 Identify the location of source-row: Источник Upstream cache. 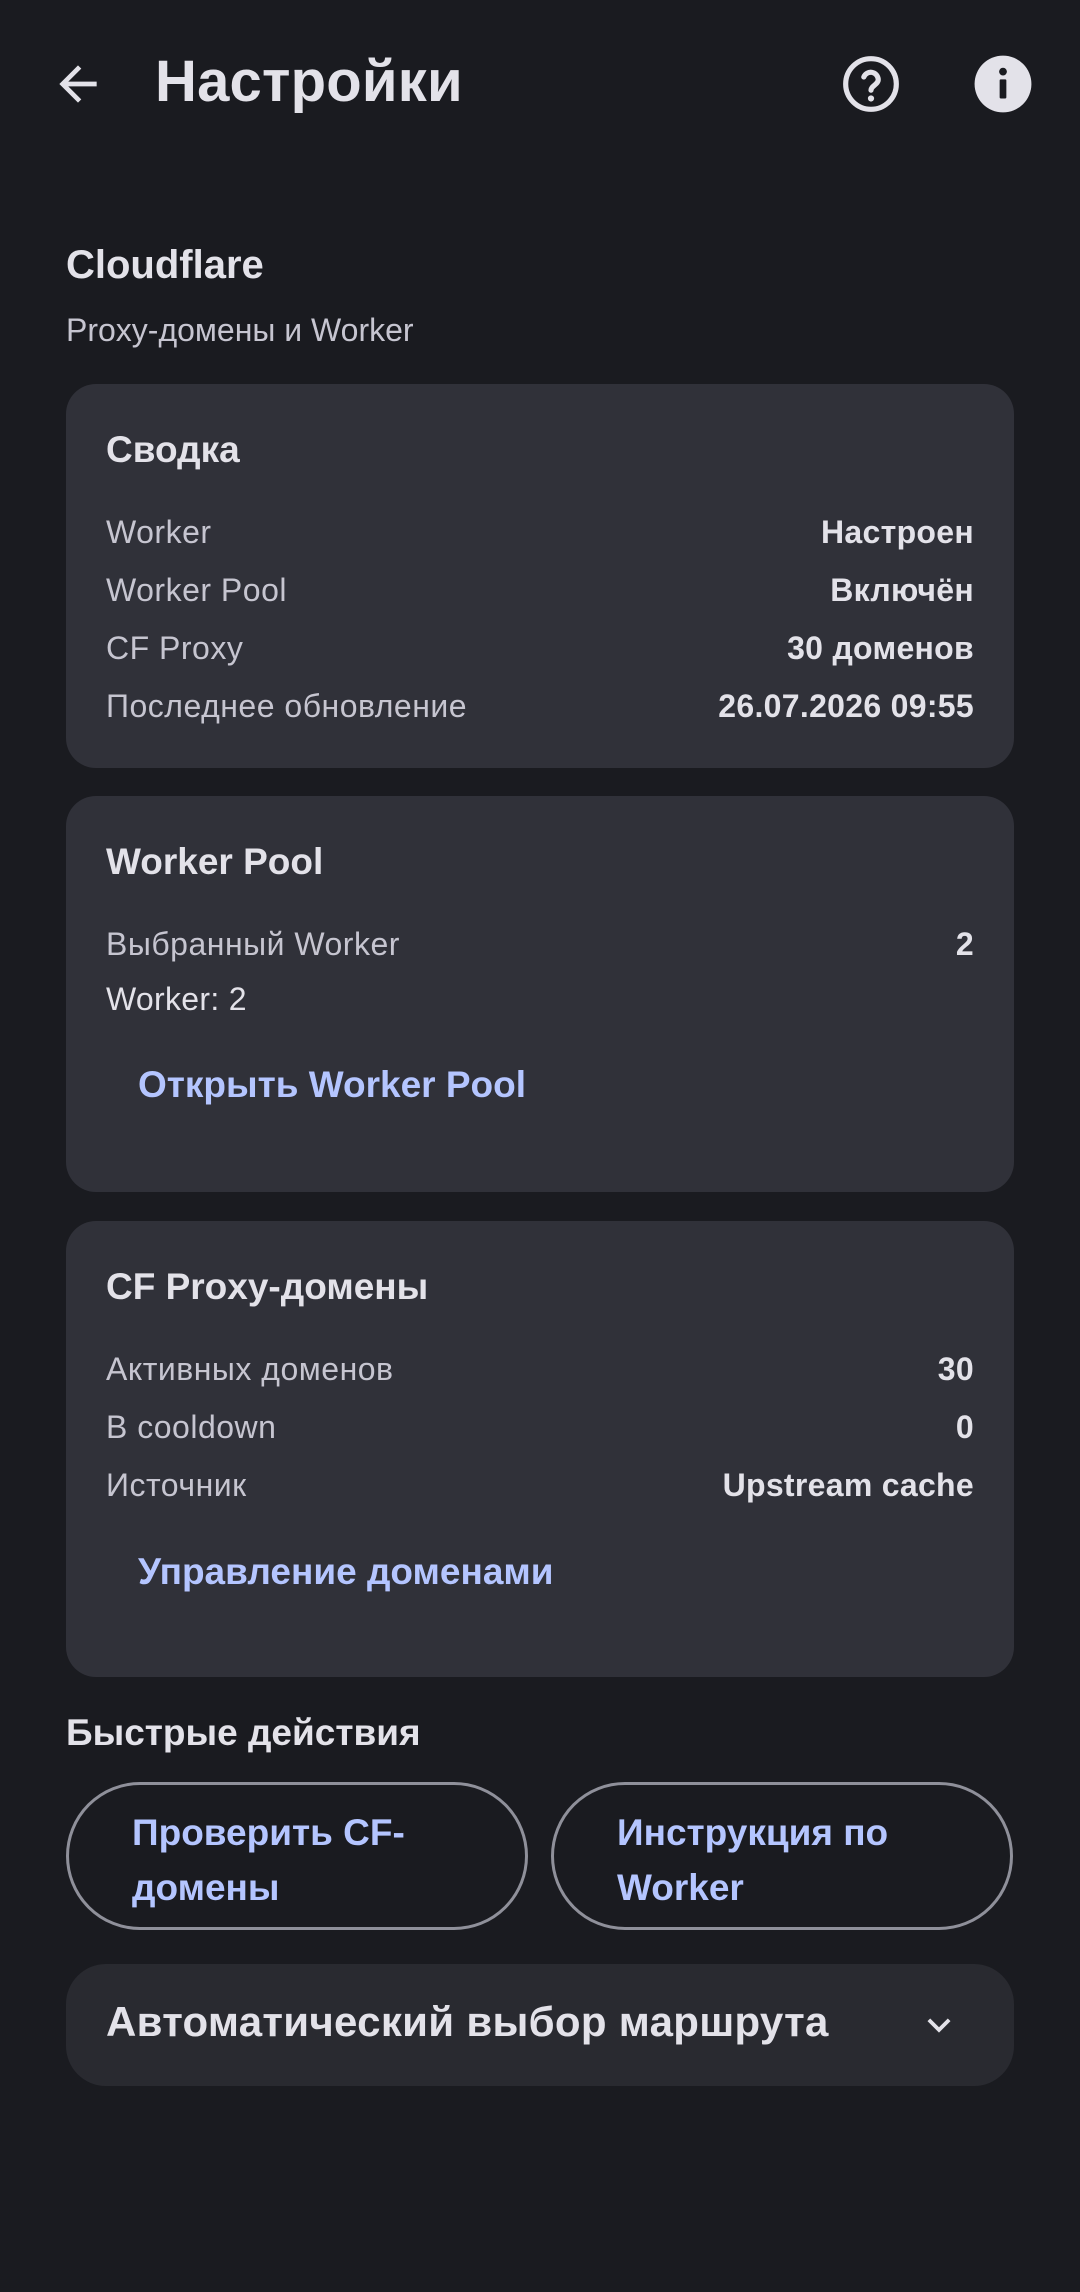
(540, 1489).